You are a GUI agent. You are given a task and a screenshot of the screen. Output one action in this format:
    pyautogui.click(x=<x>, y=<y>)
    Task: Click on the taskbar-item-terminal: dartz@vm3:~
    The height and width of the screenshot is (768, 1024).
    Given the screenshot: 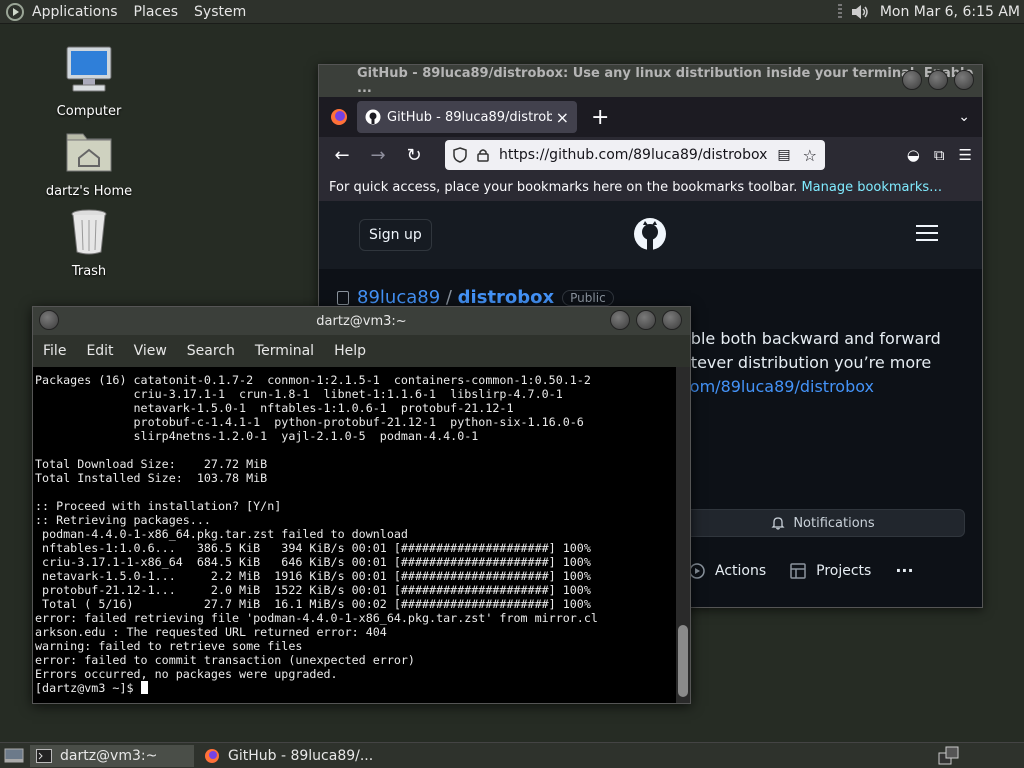 What is the action you would take?
    pyautogui.click(x=112, y=755)
    